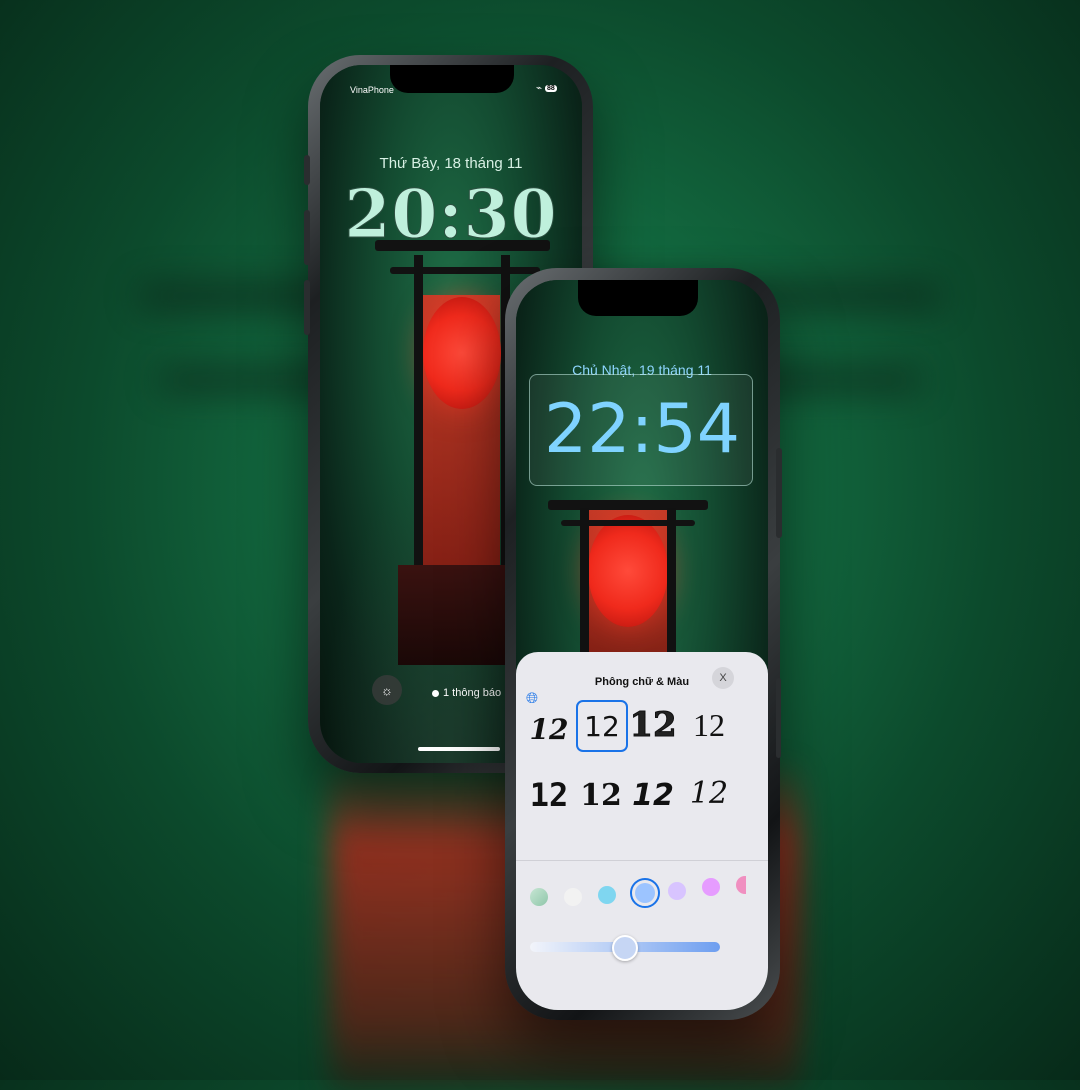 The width and height of the screenshot is (1080, 1090). Describe the element at coordinates (628, 505) in the screenshot. I see `torii-kasagi` at that location.